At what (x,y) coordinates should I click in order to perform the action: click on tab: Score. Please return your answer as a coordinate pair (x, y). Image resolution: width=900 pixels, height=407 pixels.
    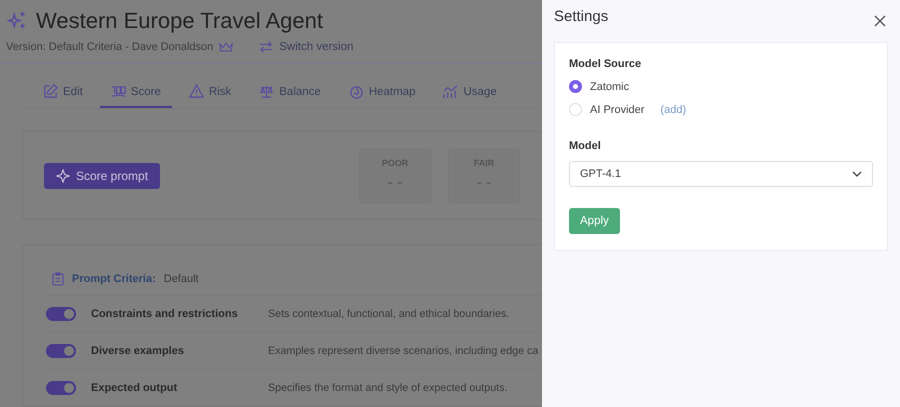
    Looking at the image, I should click on (136, 93).